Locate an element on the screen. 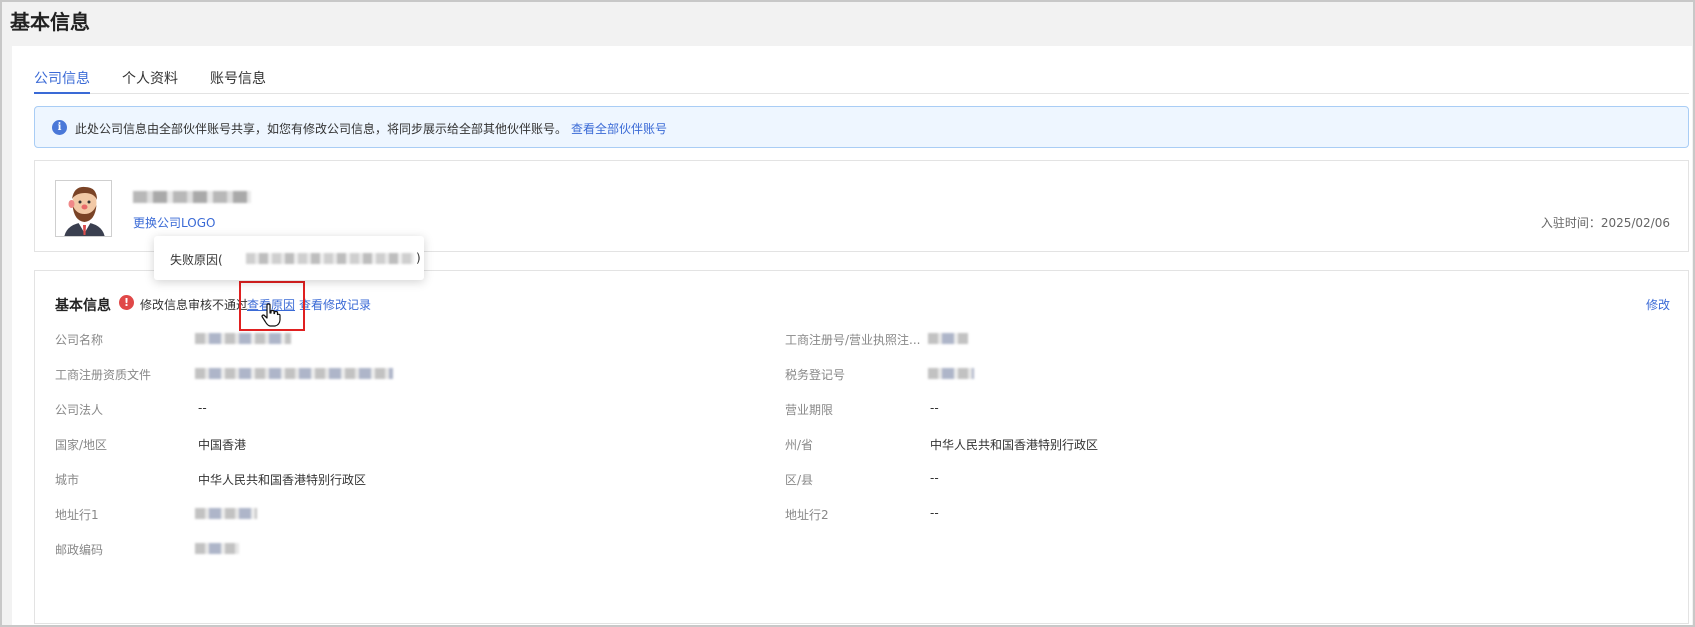 This screenshot has height=627, width=1695. company-name-redacted is located at coordinates (192, 197).